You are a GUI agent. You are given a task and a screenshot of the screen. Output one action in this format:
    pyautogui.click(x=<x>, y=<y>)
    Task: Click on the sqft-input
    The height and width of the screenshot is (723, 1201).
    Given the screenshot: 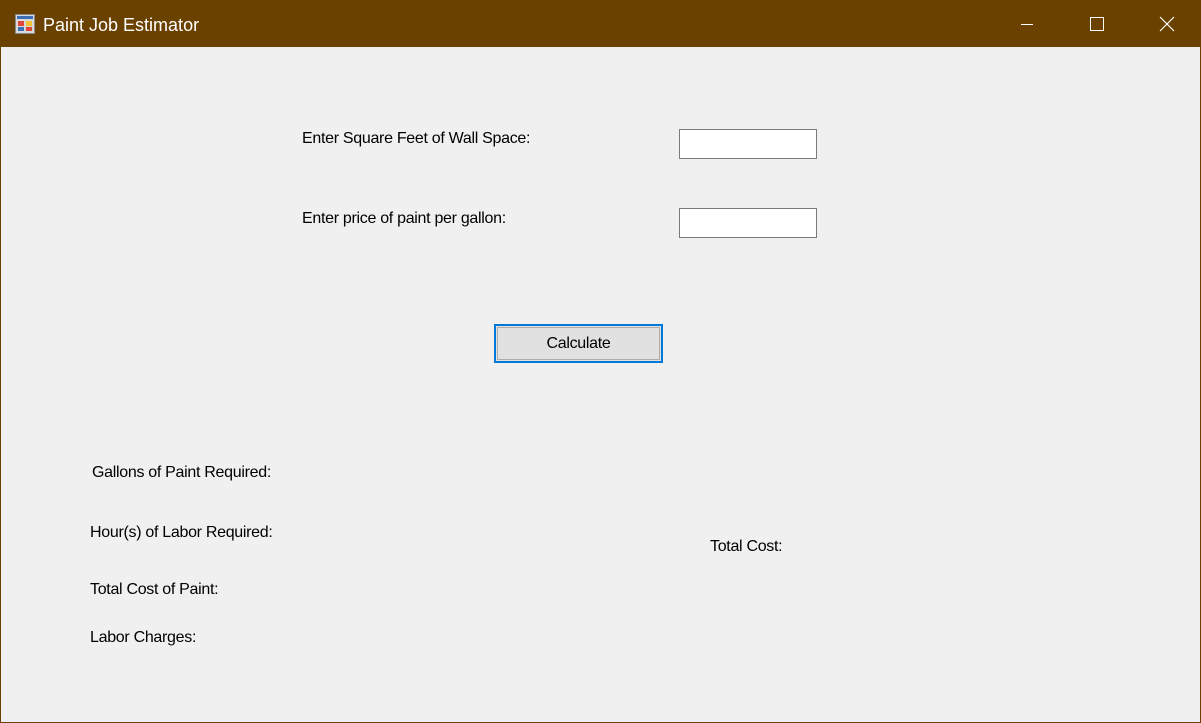 What is the action you would take?
    pyautogui.click(x=748, y=144)
    